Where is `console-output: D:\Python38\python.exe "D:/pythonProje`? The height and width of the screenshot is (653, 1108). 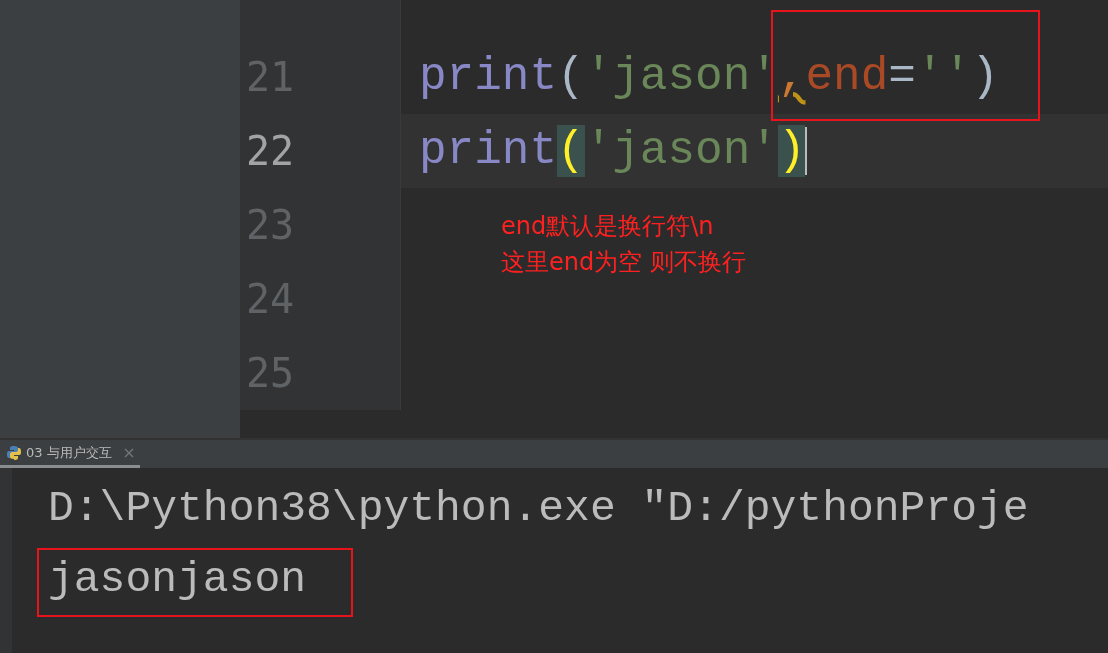 console-output: D:\Python38\python.exe "D:/pythonProje is located at coordinates (538, 509).